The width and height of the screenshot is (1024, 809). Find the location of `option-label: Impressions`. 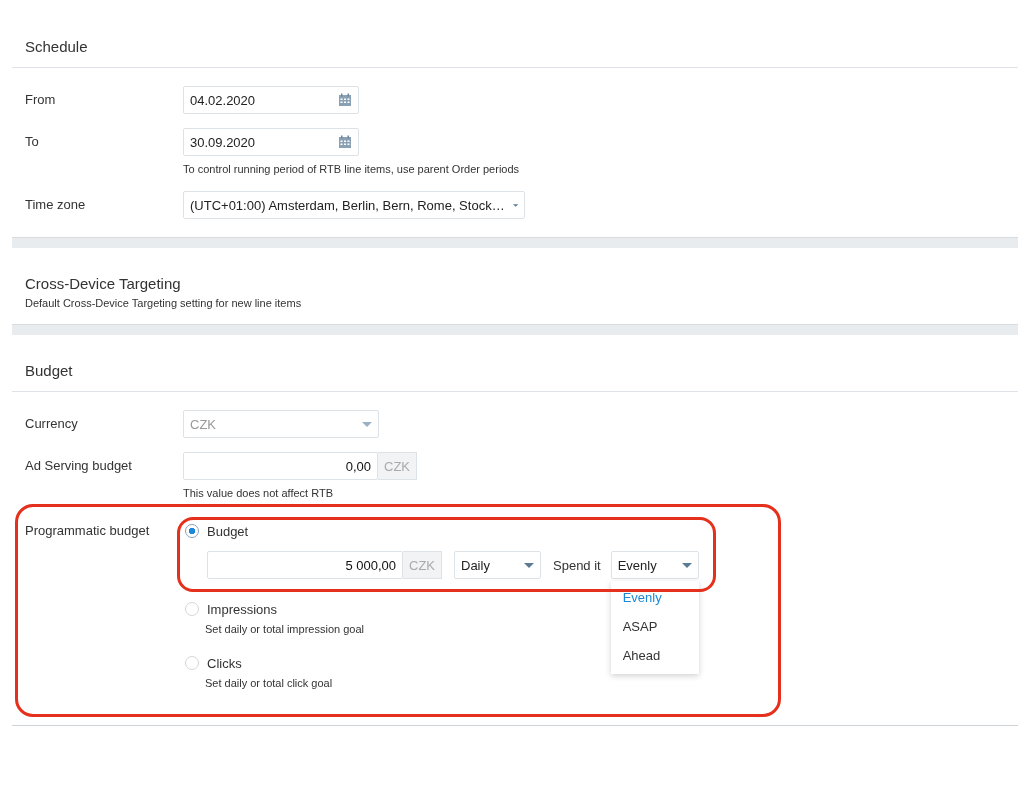

option-label: Impressions is located at coordinates (242, 609).